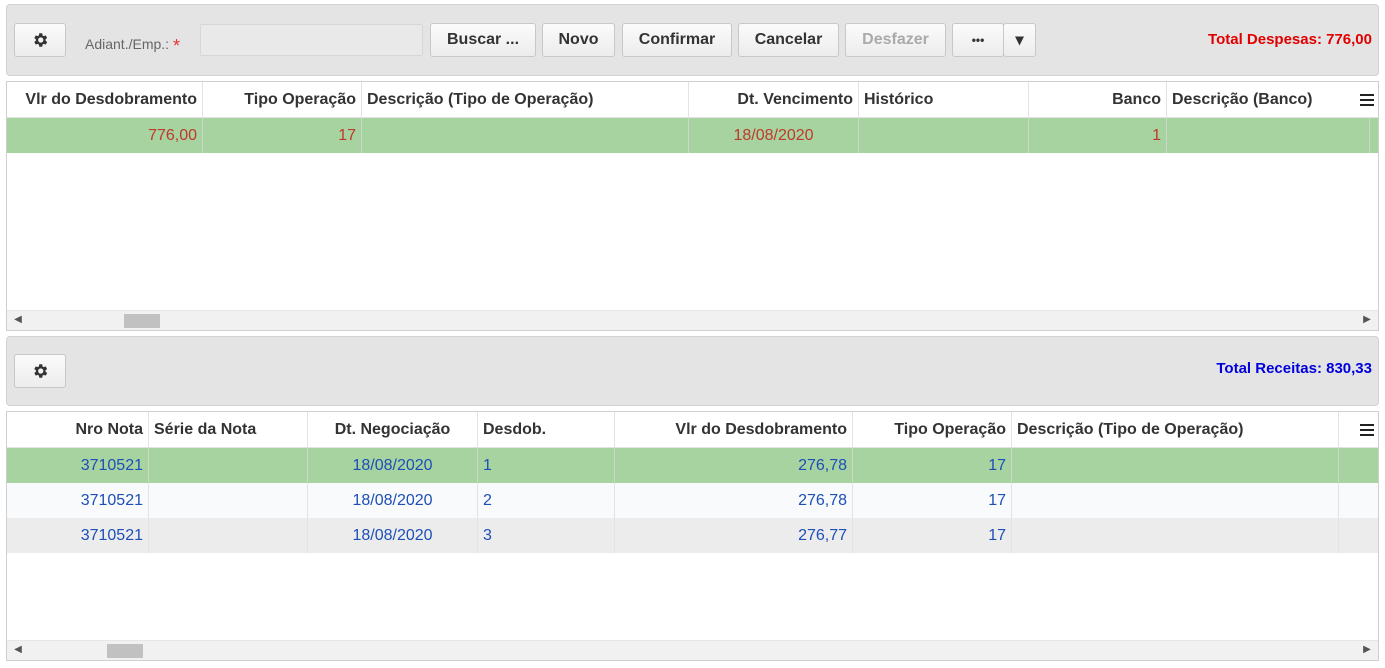 Image resolution: width=1385 pixels, height=668 pixels. Describe the element at coordinates (1290, 39) in the screenshot. I see `total-despesas: Total Despesas: 776,00` at that location.